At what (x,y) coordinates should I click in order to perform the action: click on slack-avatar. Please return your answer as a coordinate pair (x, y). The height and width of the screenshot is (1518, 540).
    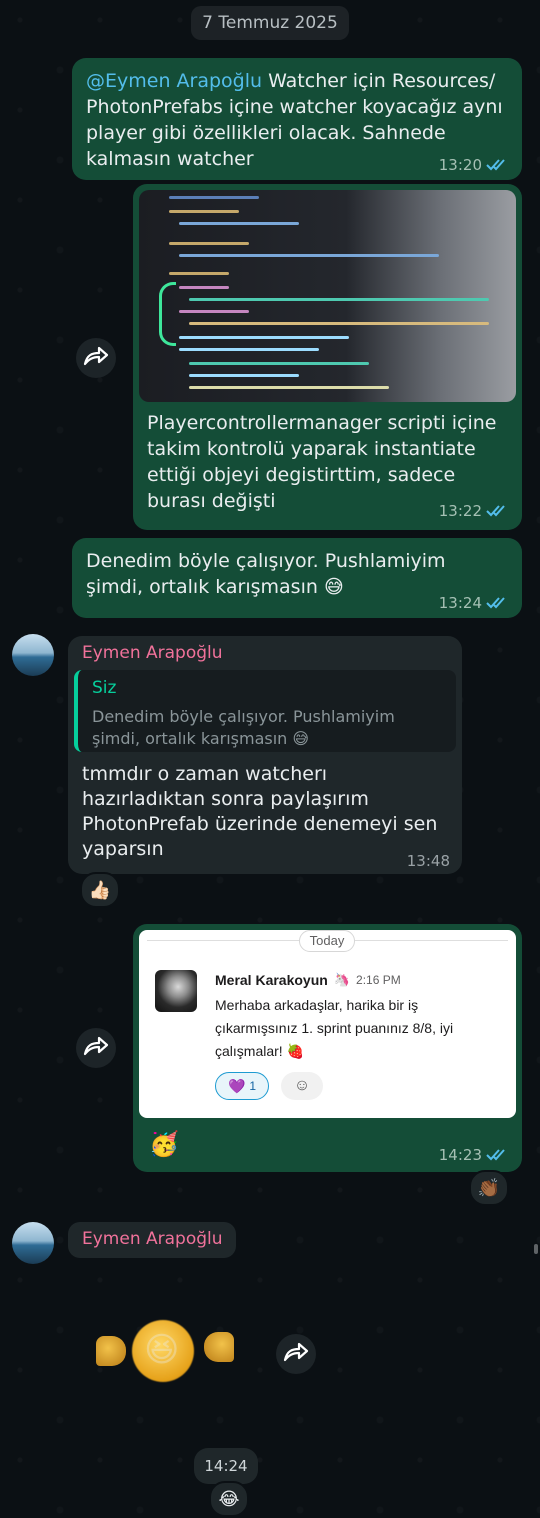
    Looking at the image, I should click on (176, 991).